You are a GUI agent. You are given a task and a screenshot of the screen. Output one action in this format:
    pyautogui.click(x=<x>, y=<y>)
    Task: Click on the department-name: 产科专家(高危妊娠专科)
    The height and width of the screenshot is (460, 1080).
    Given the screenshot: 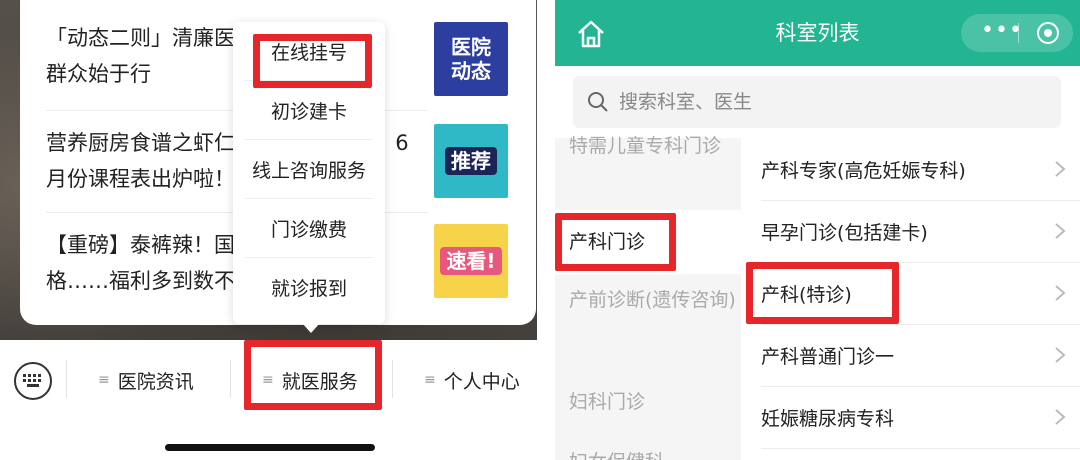 What is the action you would take?
    pyautogui.click(x=863, y=170)
    